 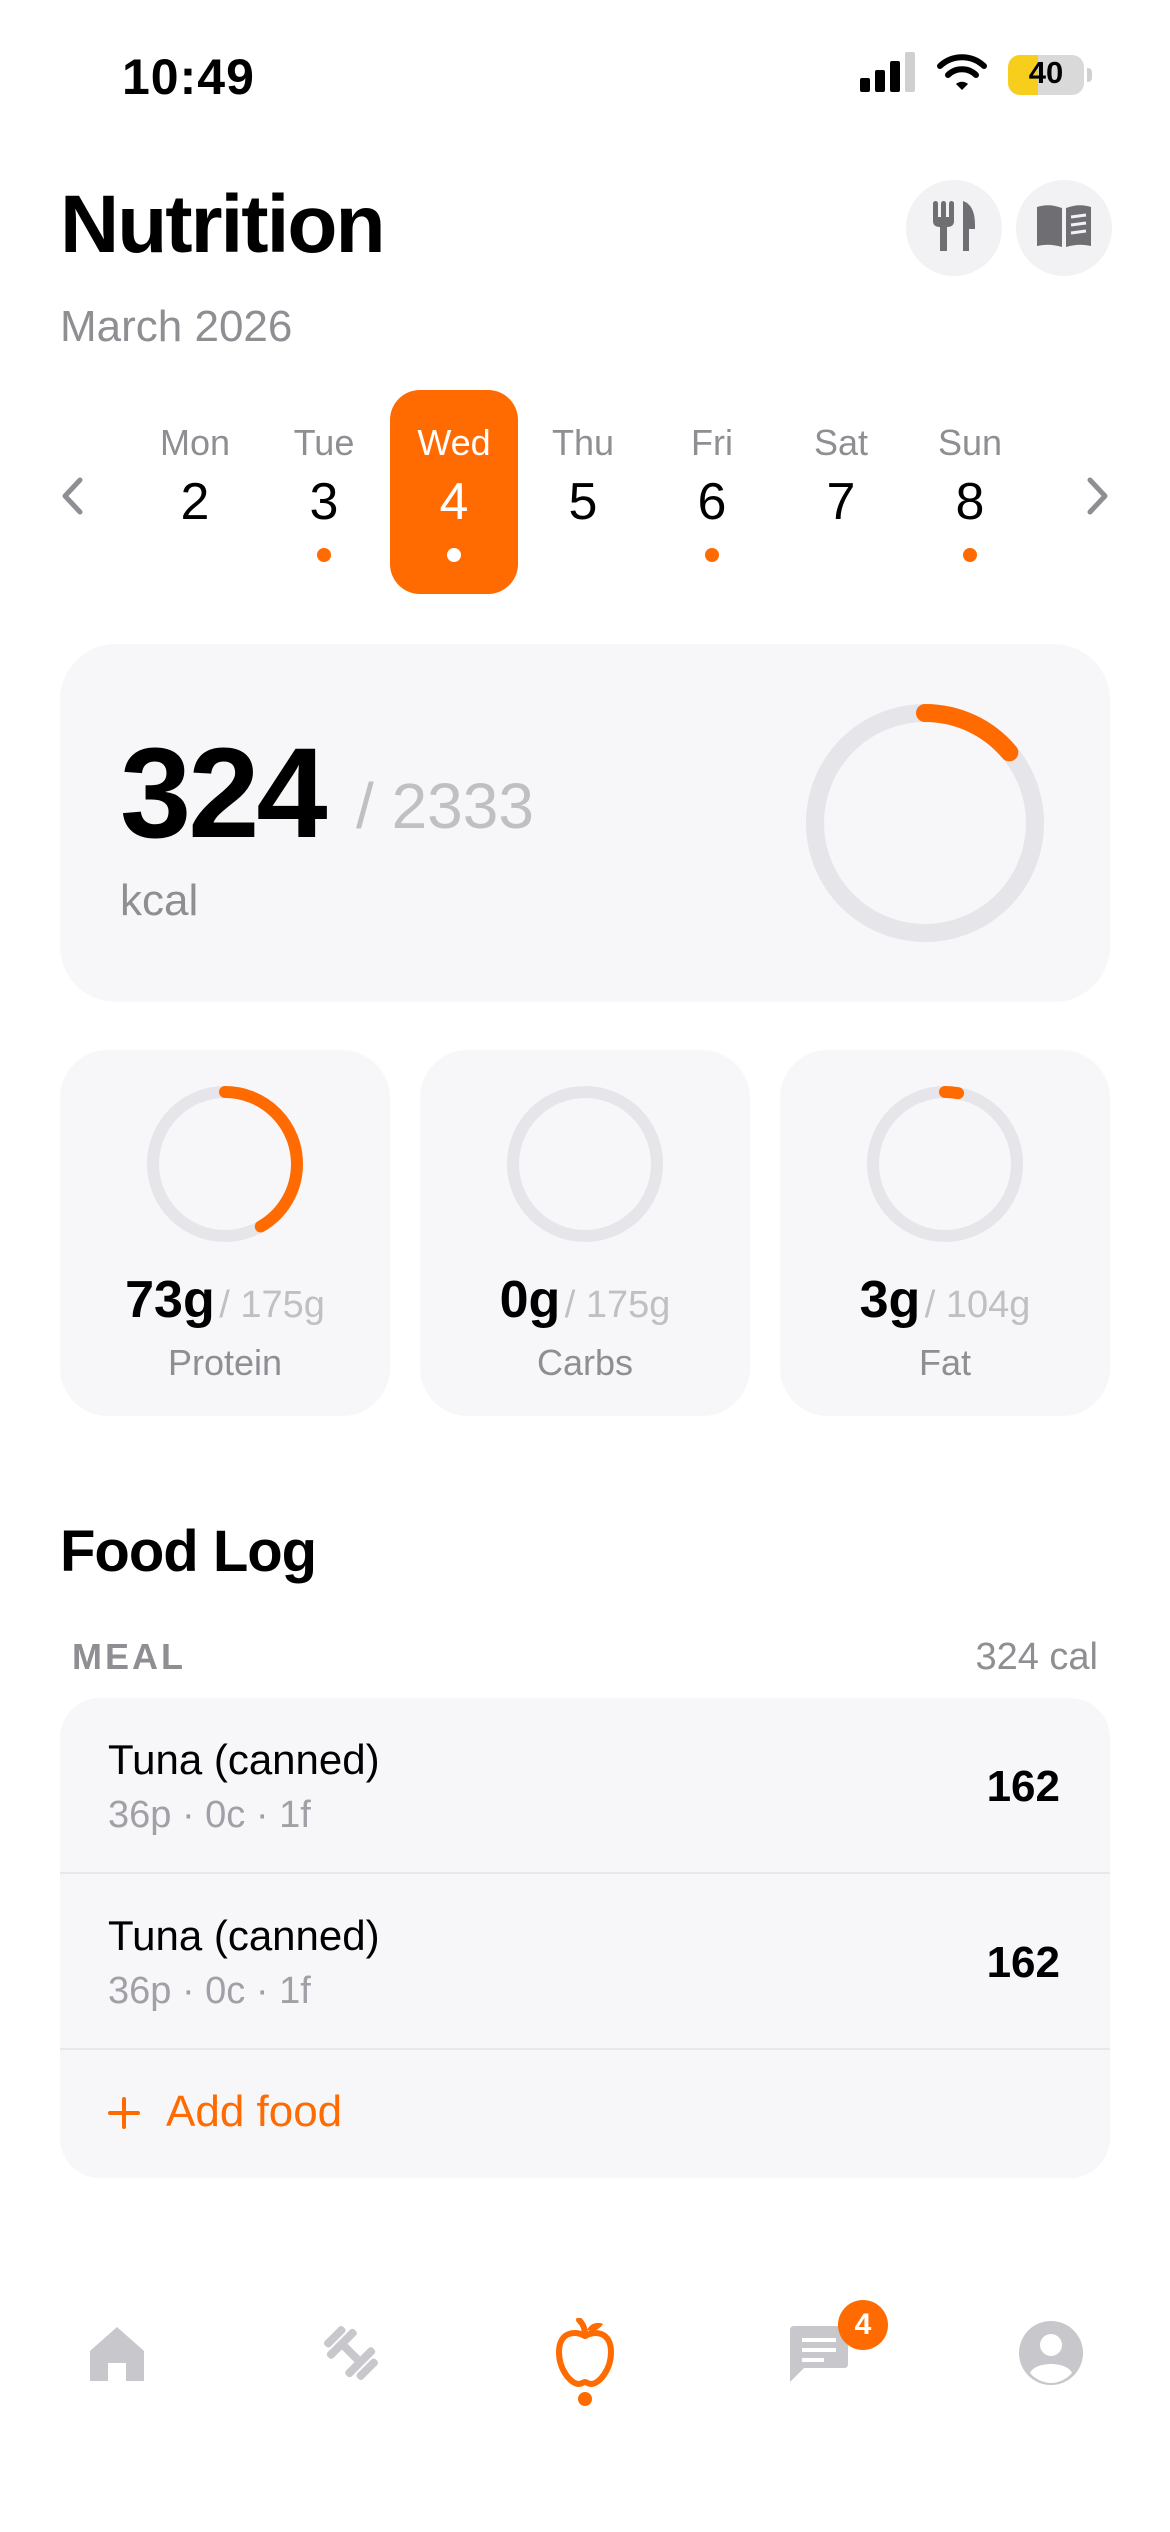 I want to click on status-time: 10:49, so click(x=188, y=77).